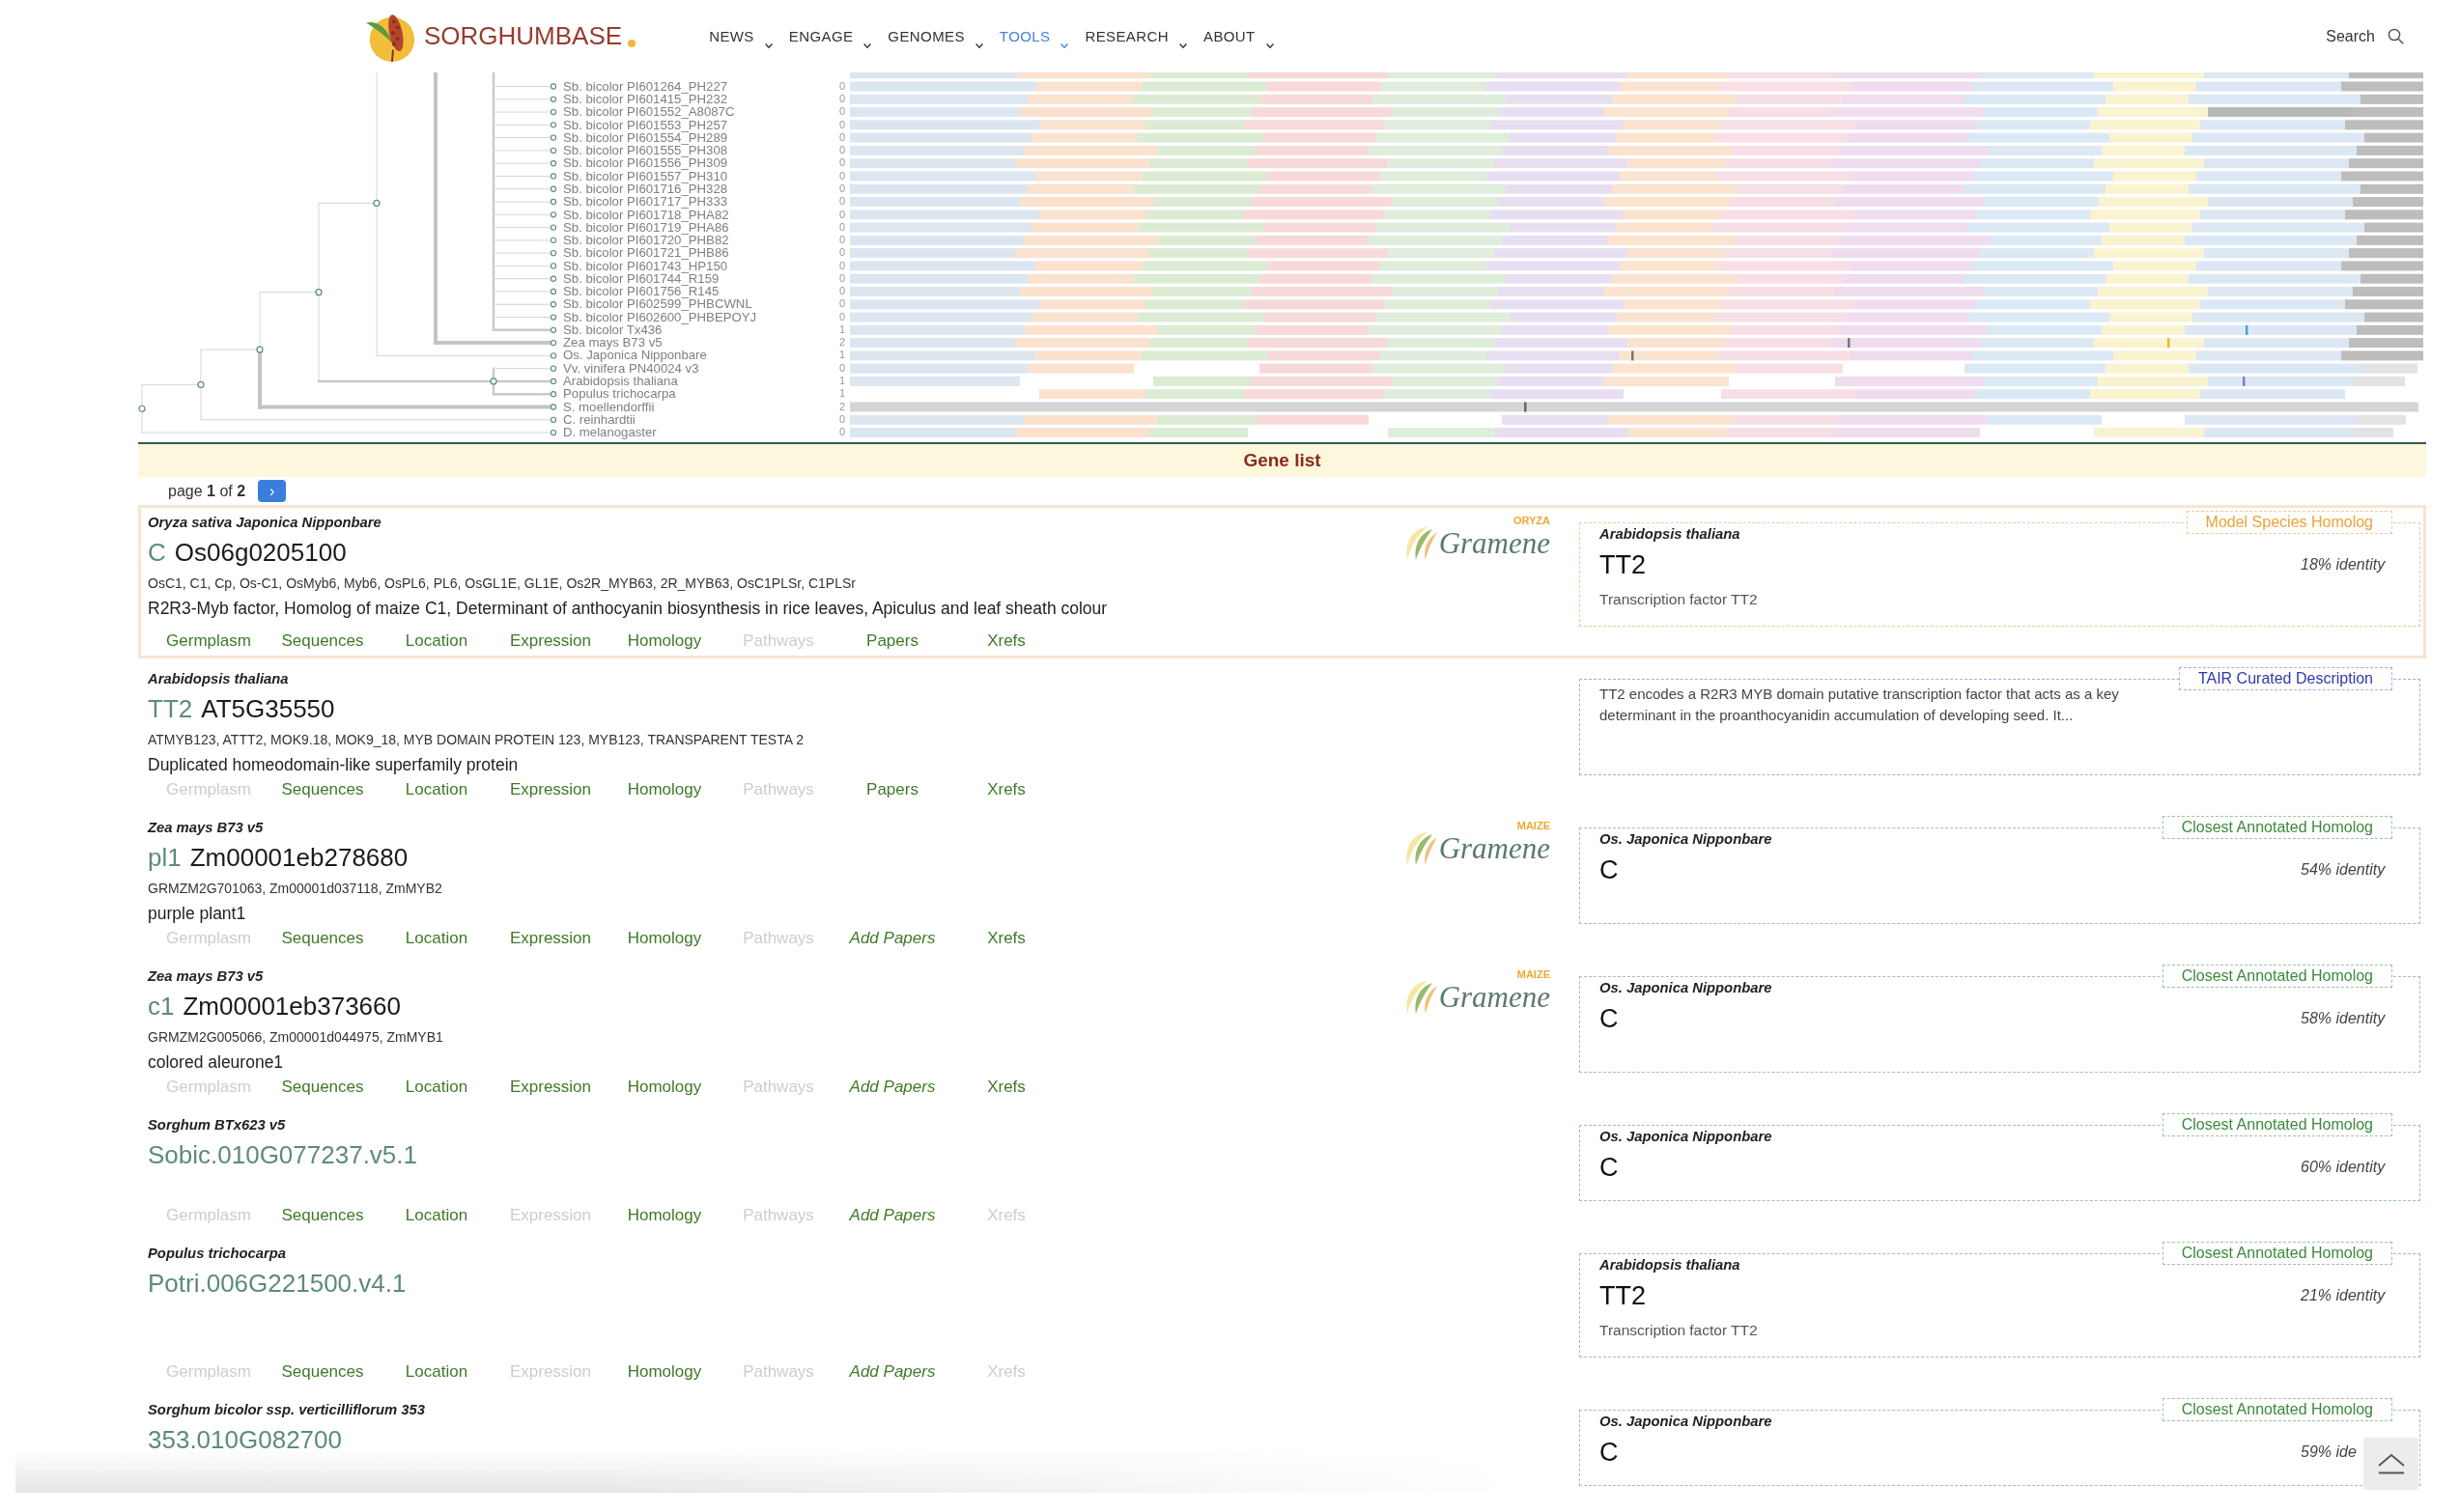 The width and height of the screenshot is (2459, 1512). I want to click on nav-menu-item: RESEARCH, so click(1136, 36).